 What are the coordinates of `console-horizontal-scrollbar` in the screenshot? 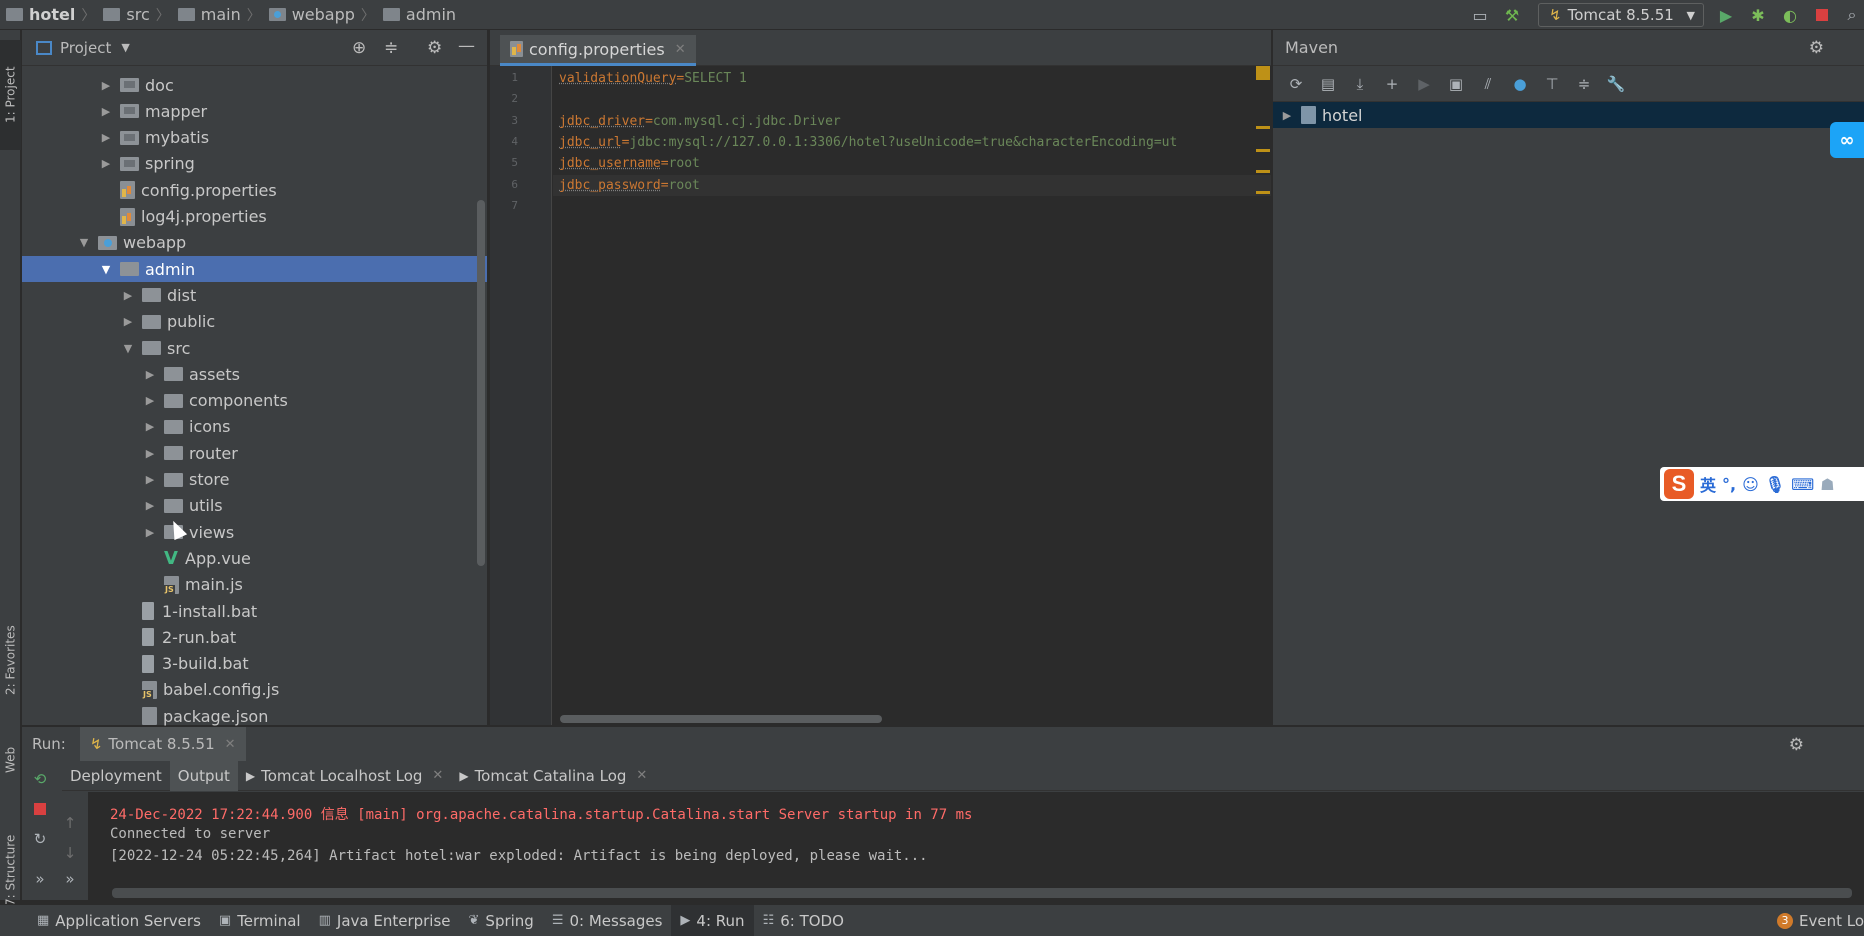 It's located at (982, 893).